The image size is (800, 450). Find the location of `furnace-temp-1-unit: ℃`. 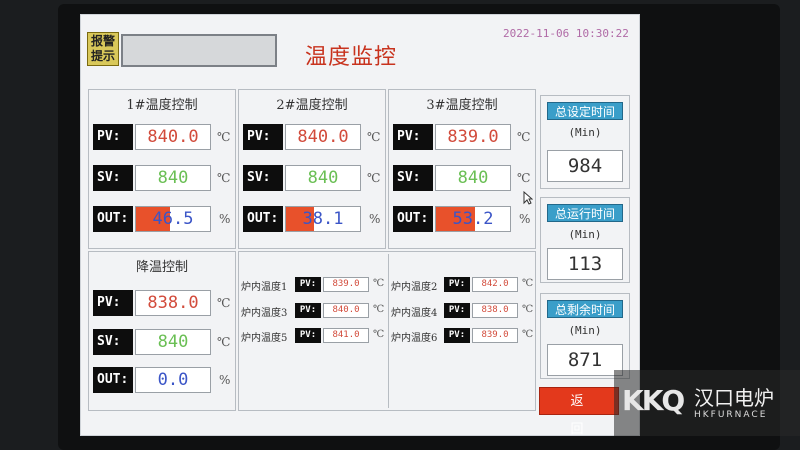

furnace-temp-1-unit: ℃ is located at coordinates (379, 283).